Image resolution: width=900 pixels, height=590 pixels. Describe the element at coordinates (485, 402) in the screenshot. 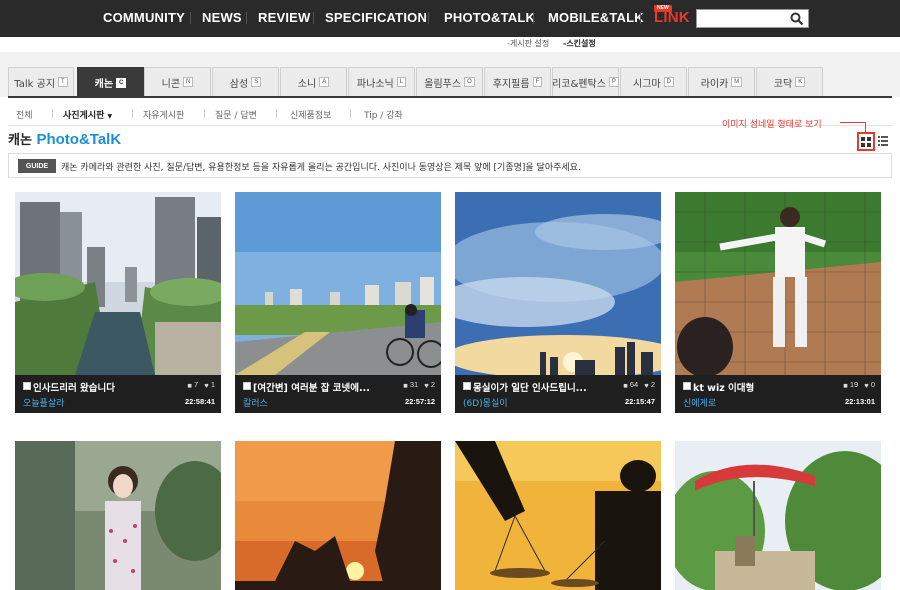

I see `card-author: (6D)몽실이` at that location.